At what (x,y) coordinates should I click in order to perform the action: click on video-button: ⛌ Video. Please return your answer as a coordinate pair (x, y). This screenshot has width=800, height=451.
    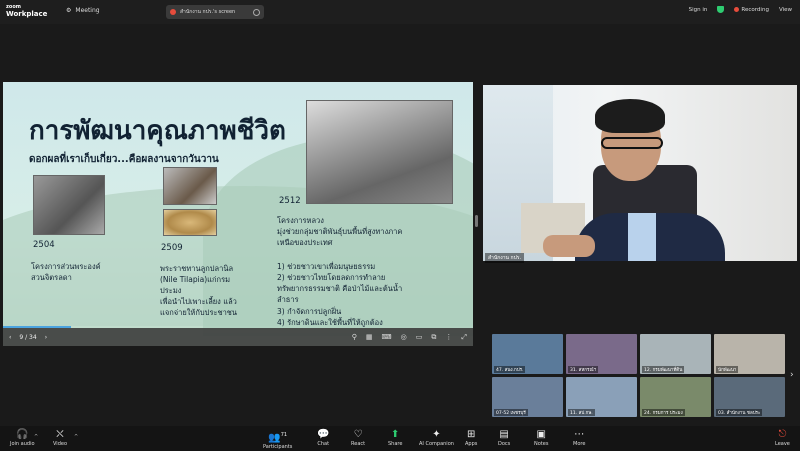
    Looking at the image, I should click on (60, 438).